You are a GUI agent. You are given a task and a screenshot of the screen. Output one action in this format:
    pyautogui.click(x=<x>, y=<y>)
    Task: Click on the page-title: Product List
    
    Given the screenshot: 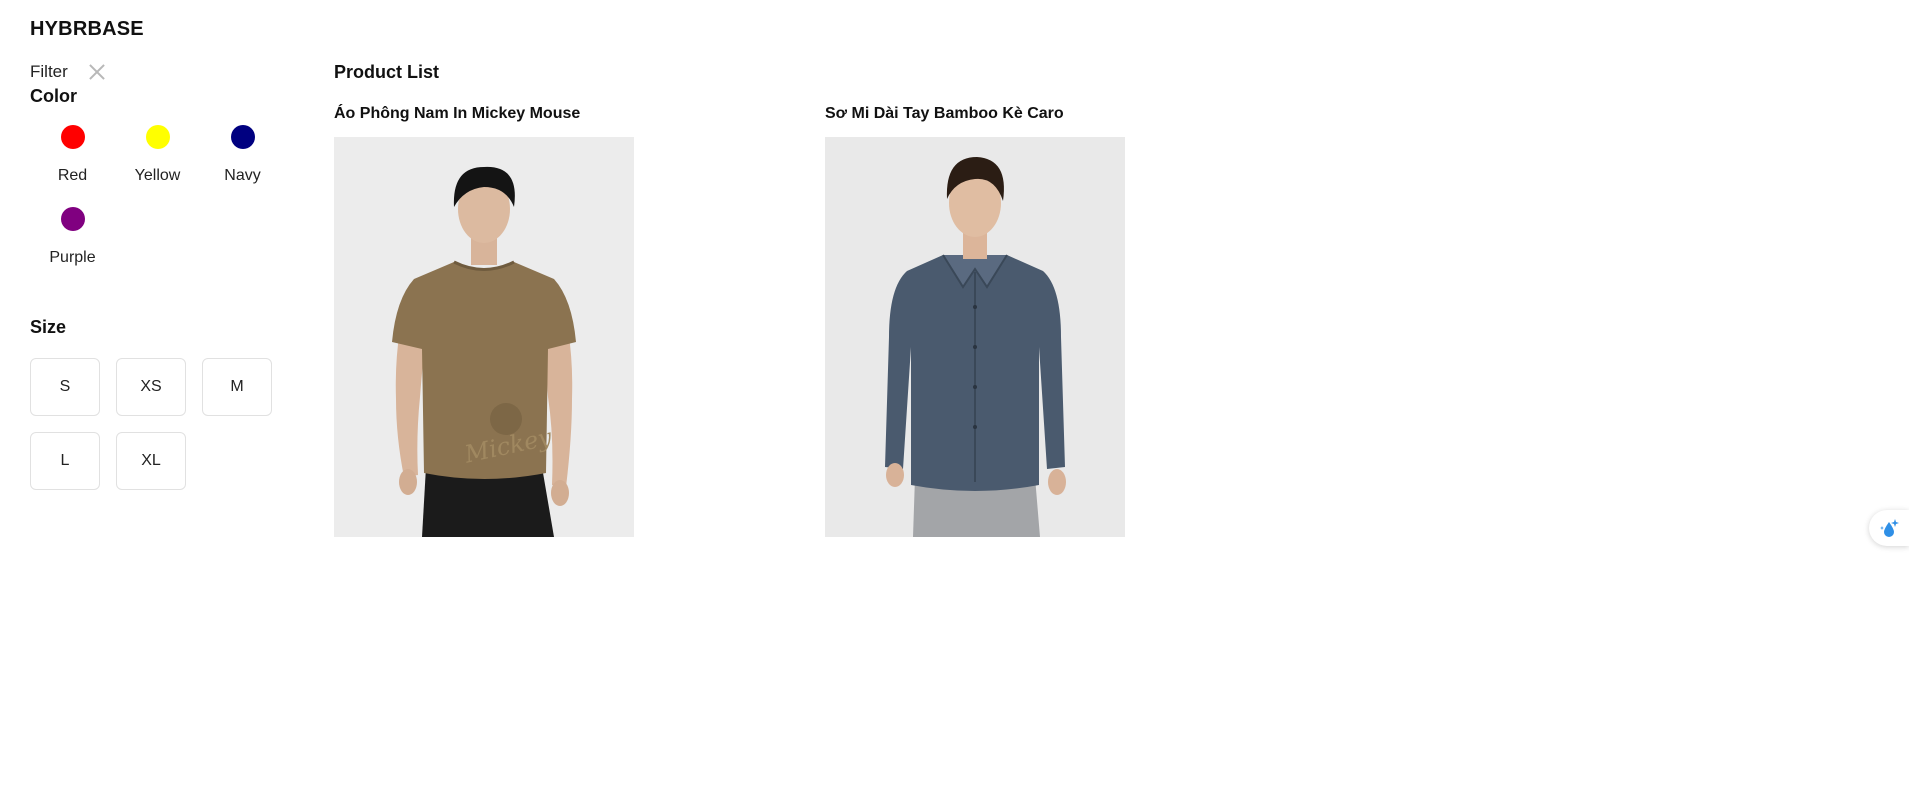 What is the action you would take?
    pyautogui.click(x=387, y=72)
    